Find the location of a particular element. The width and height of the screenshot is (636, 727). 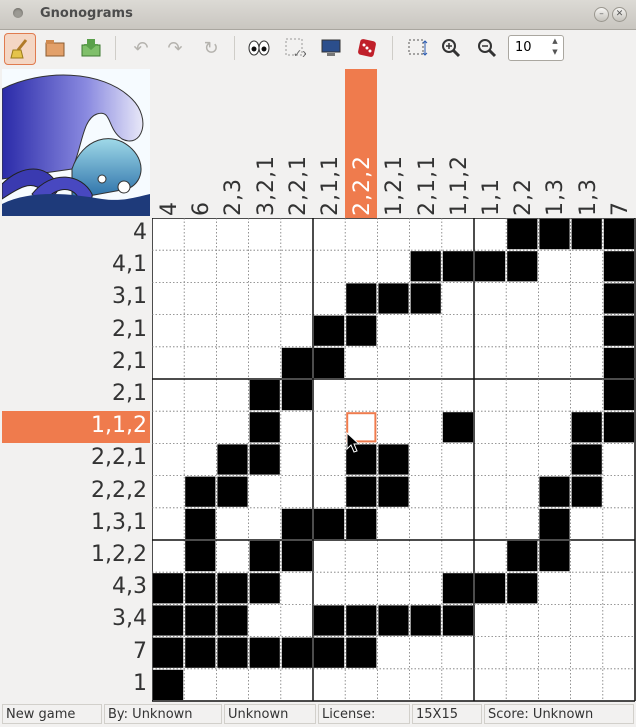

undo-icon: ↶ is located at coordinates (141, 48).